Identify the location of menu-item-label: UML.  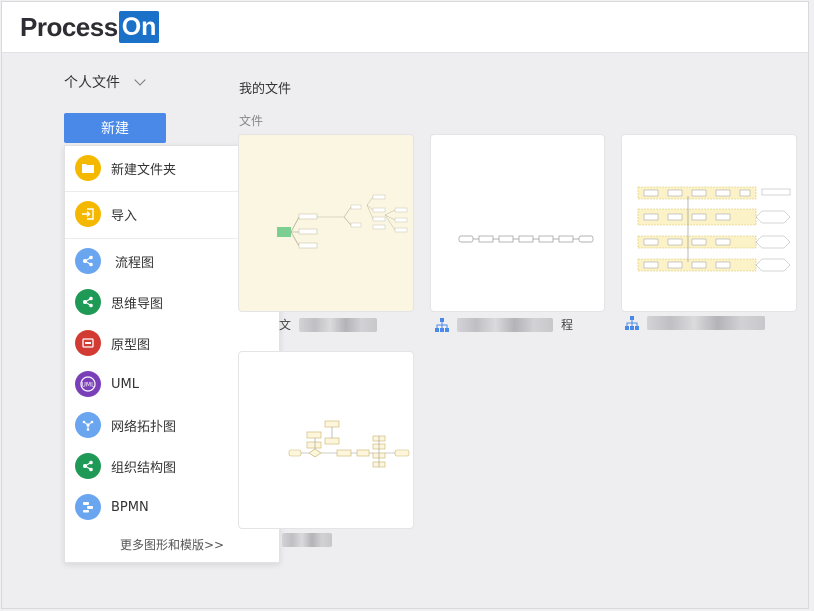
(125, 384).